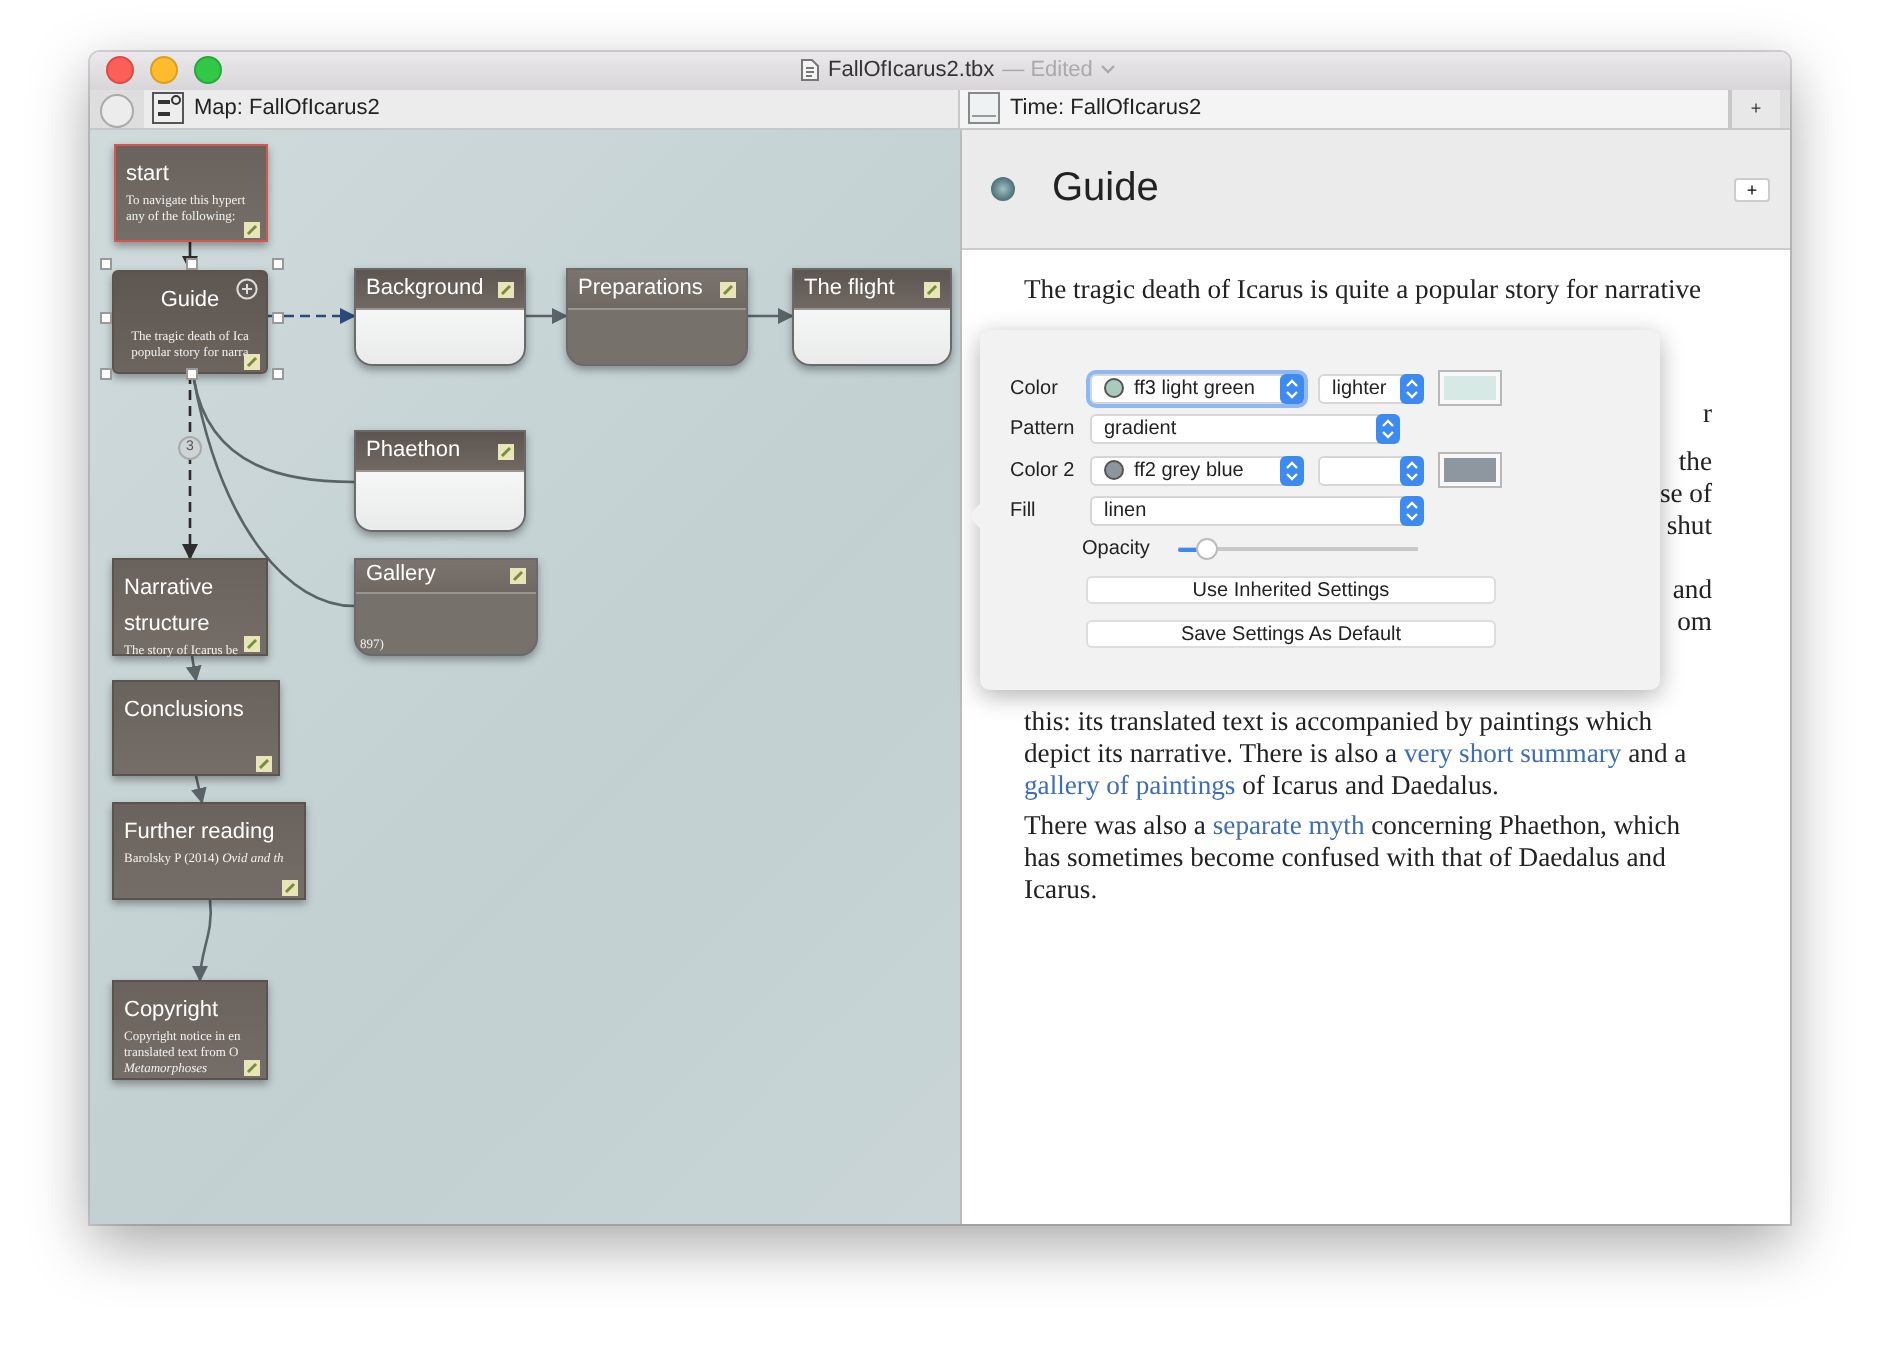 The width and height of the screenshot is (1880, 1354). Describe the element at coordinates (1356, 754) in the screenshot. I see `paragraph: this: its translated text is accompanied by paintings which depict its narrative. There is also a very short summary and a gallery of paintings of Icarus and Daedalus.` at that location.